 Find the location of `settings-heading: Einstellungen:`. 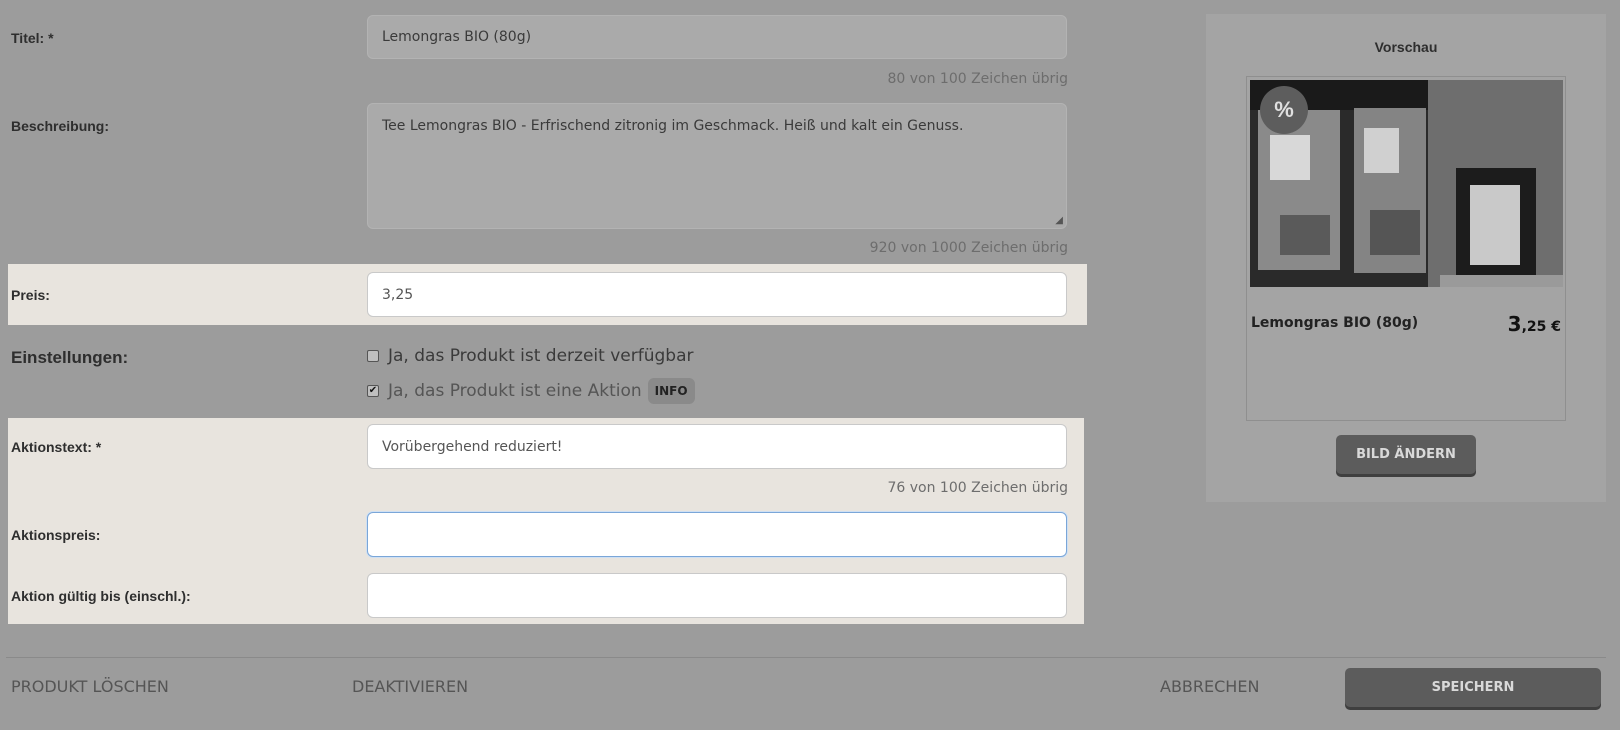

settings-heading: Einstellungen: is located at coordinates (70, 357).